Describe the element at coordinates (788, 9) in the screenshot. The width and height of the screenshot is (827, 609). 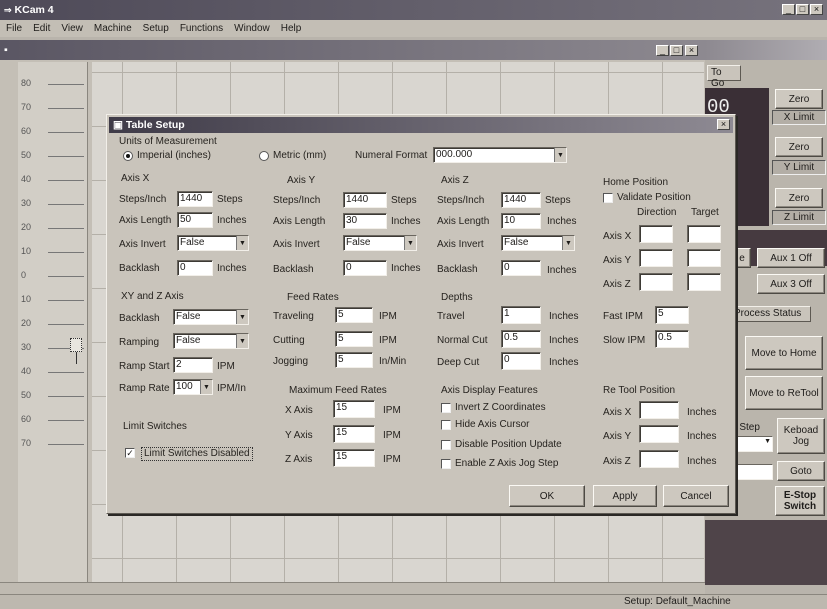
I see `minimize-icon: _` at that location.